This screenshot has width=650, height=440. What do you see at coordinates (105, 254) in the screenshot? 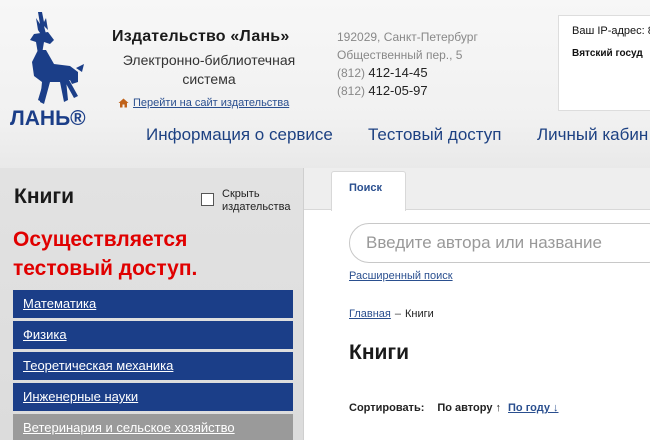
I see `test-access-notice: Осуществляется тестовый доступ.` at bounding box center [105, 254].